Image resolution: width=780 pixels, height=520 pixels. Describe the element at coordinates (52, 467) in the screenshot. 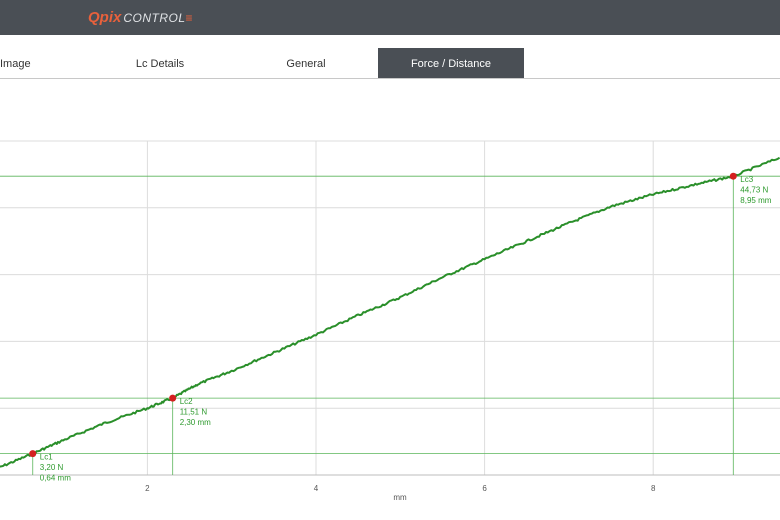

I see `marker-label-lc1: 3,20 N` at that location.